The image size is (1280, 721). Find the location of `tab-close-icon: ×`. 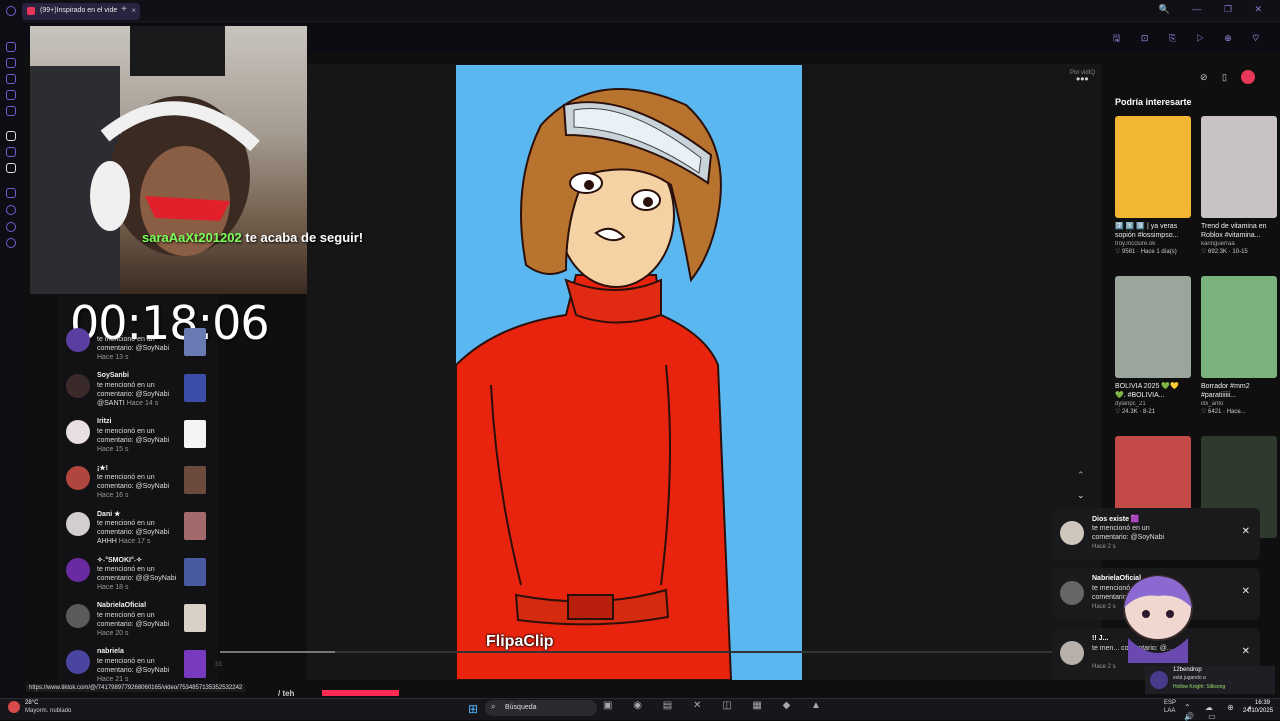

tab-close-icon: × is located at coordinates (133, 10).